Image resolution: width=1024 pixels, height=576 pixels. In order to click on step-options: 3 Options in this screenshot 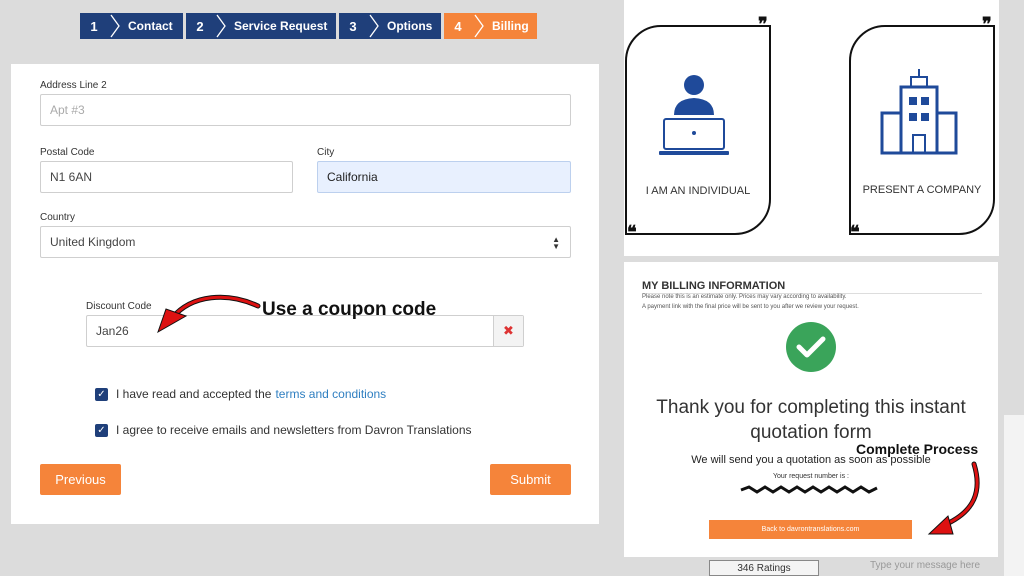, I will do `click(390, 26)`.